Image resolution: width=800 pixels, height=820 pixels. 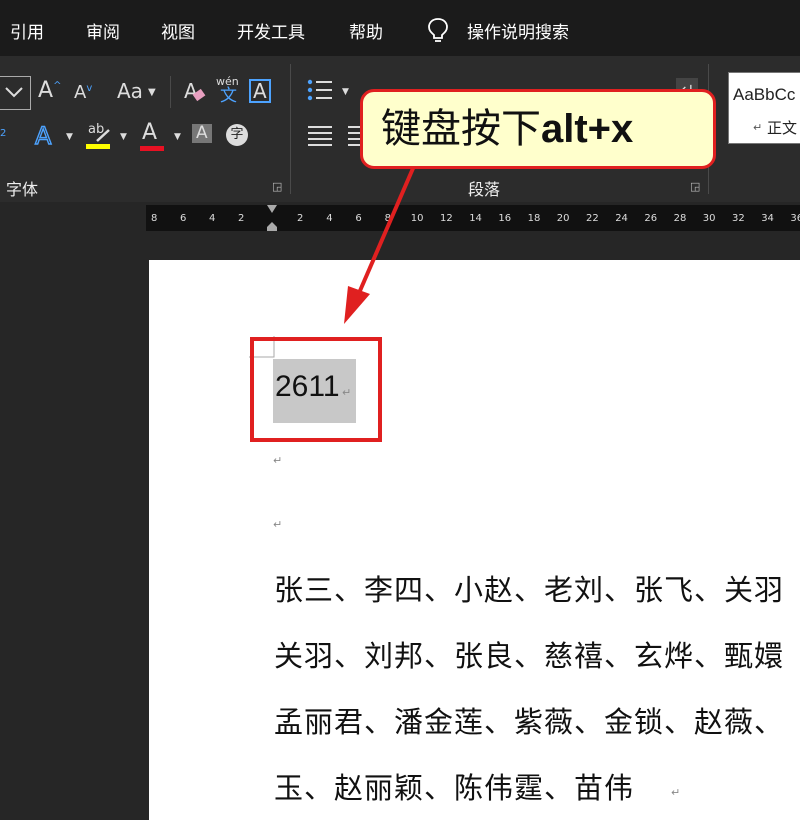 I want to click on callout-text-cn: 键盘按下, so click(x=461, y=129).